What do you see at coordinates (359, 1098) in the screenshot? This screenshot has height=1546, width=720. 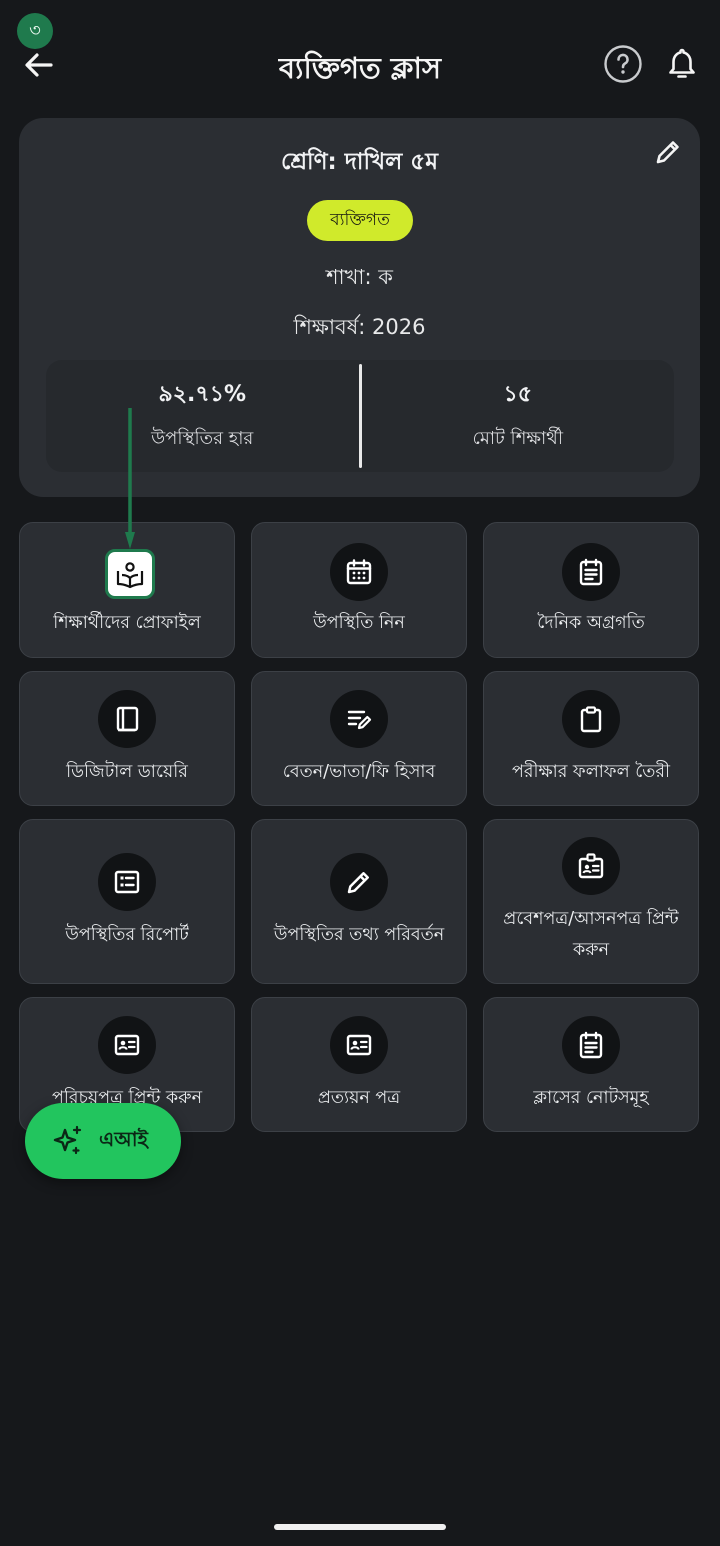 I see `tile-label: প্রত্যয়ন পত্র` at bounding box center [359, 1098].